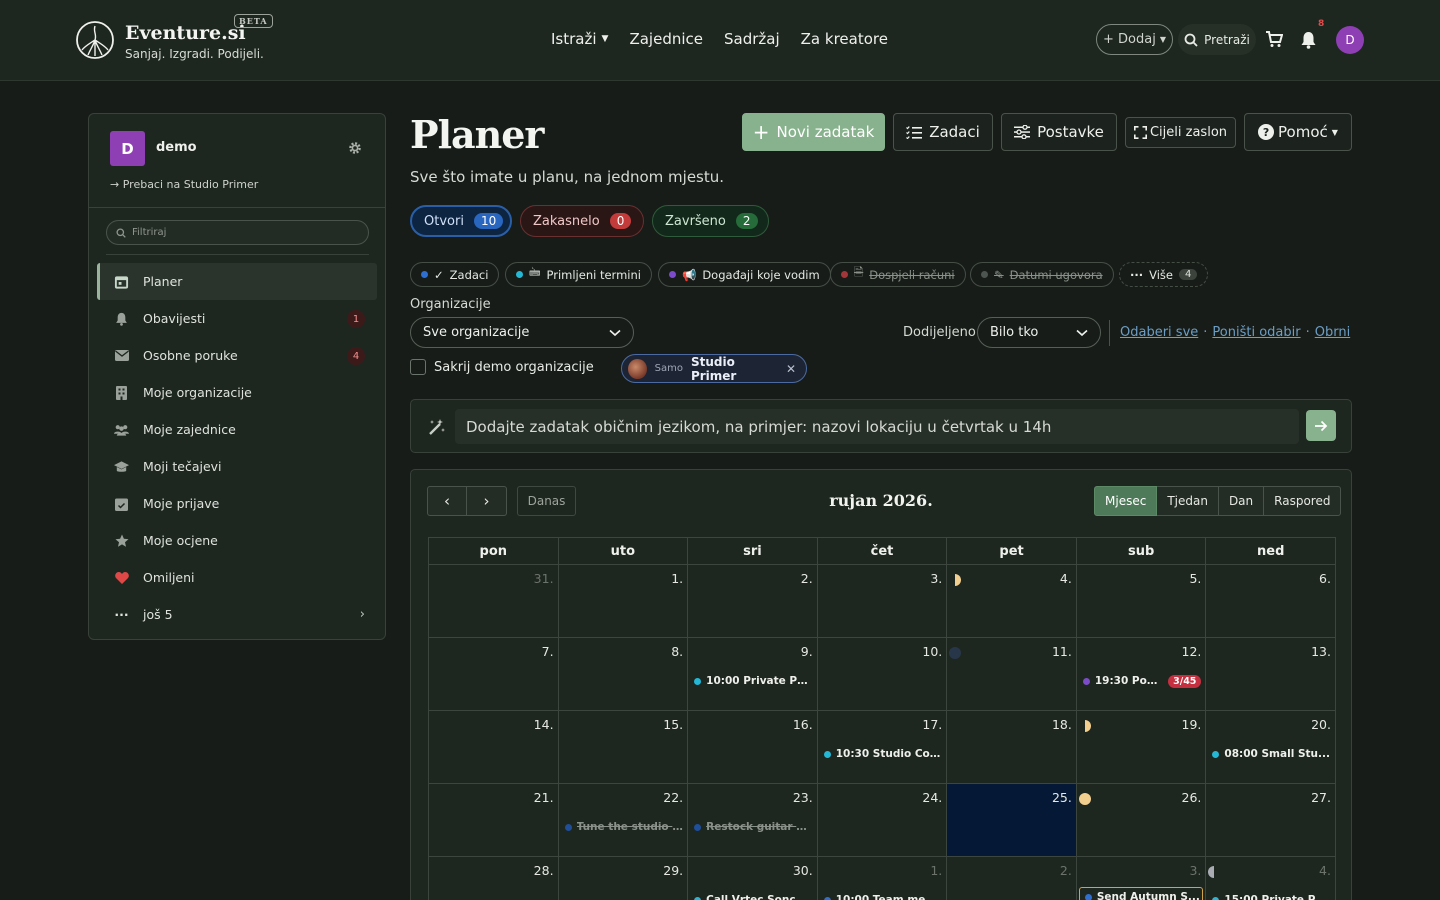  Describe the element at coordinates (710, 221) in the screenshot. I see `status-filter-done: Završeno 2` at that location.